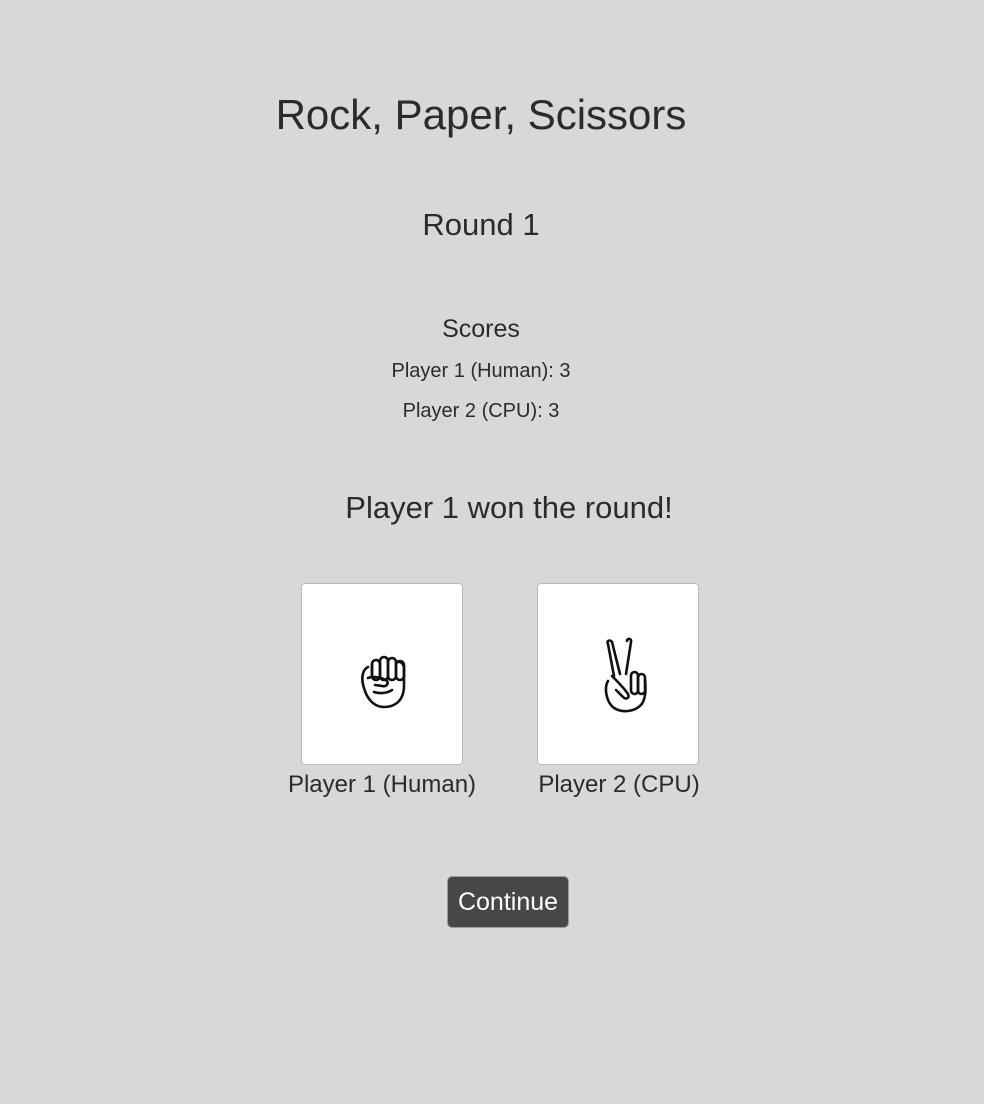 Image resolution: width=984 pixels, height=1104 pixels. What do you see at coordinates (382, 784) in the screenshot?
I see `player1-label: Player 1 (Human)` at bounding box center [382, 784].